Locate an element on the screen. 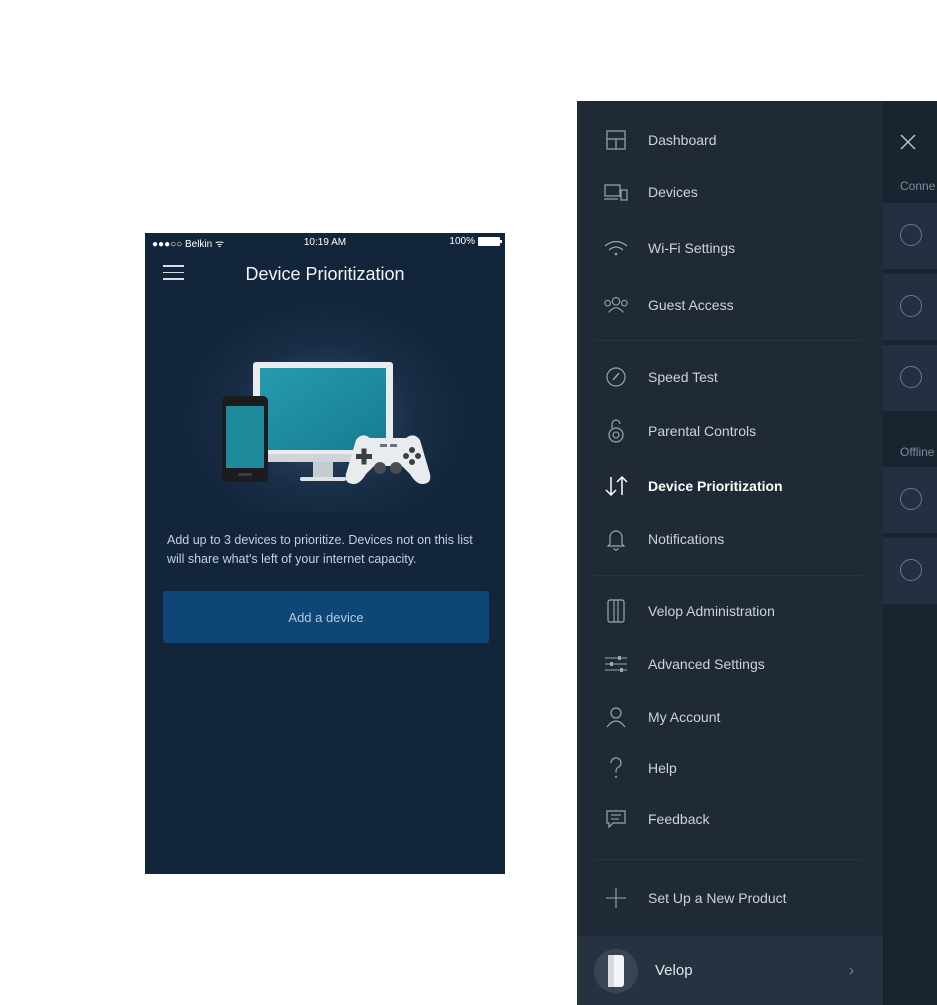  bell-icon is located at coordinates (616, 539).